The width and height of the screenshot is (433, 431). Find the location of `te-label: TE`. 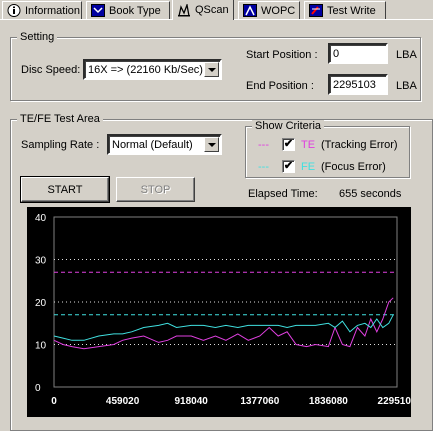

te-label: TE is located at coordinates (308, 145).